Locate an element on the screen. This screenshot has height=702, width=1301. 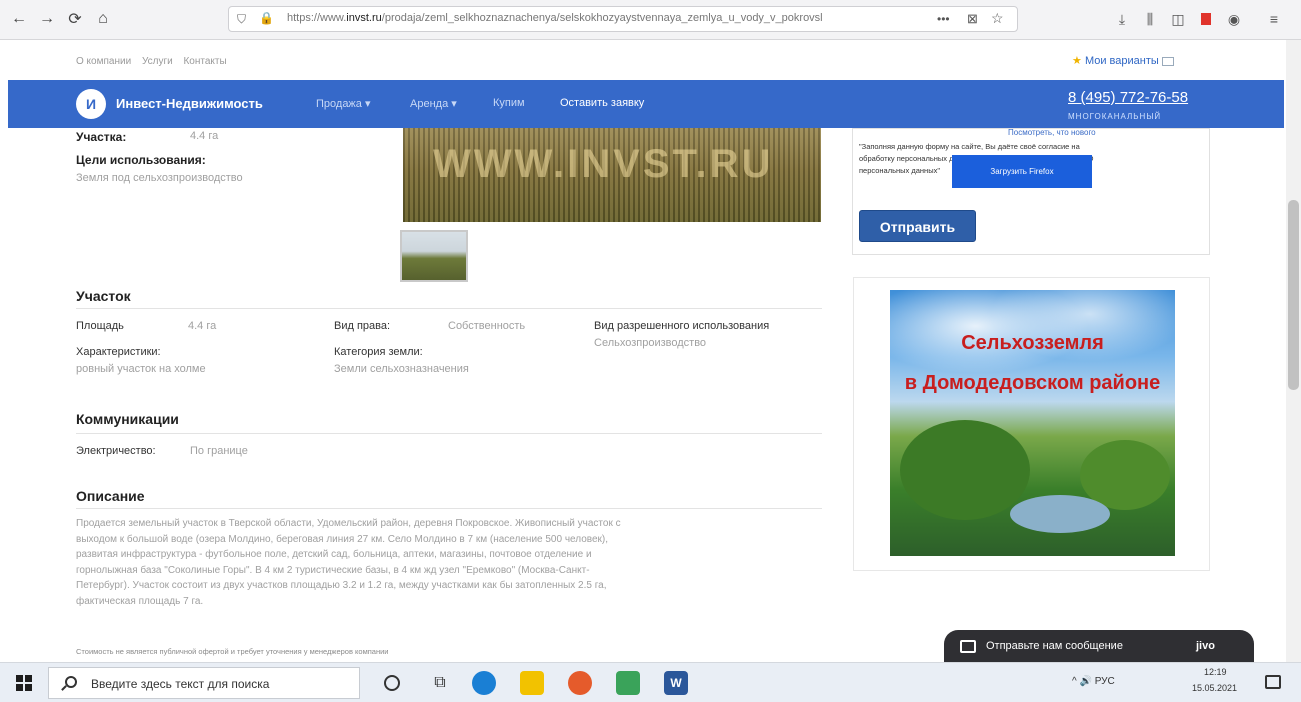
task-view-icon: ⧉ is located at coordinates (440, 683).